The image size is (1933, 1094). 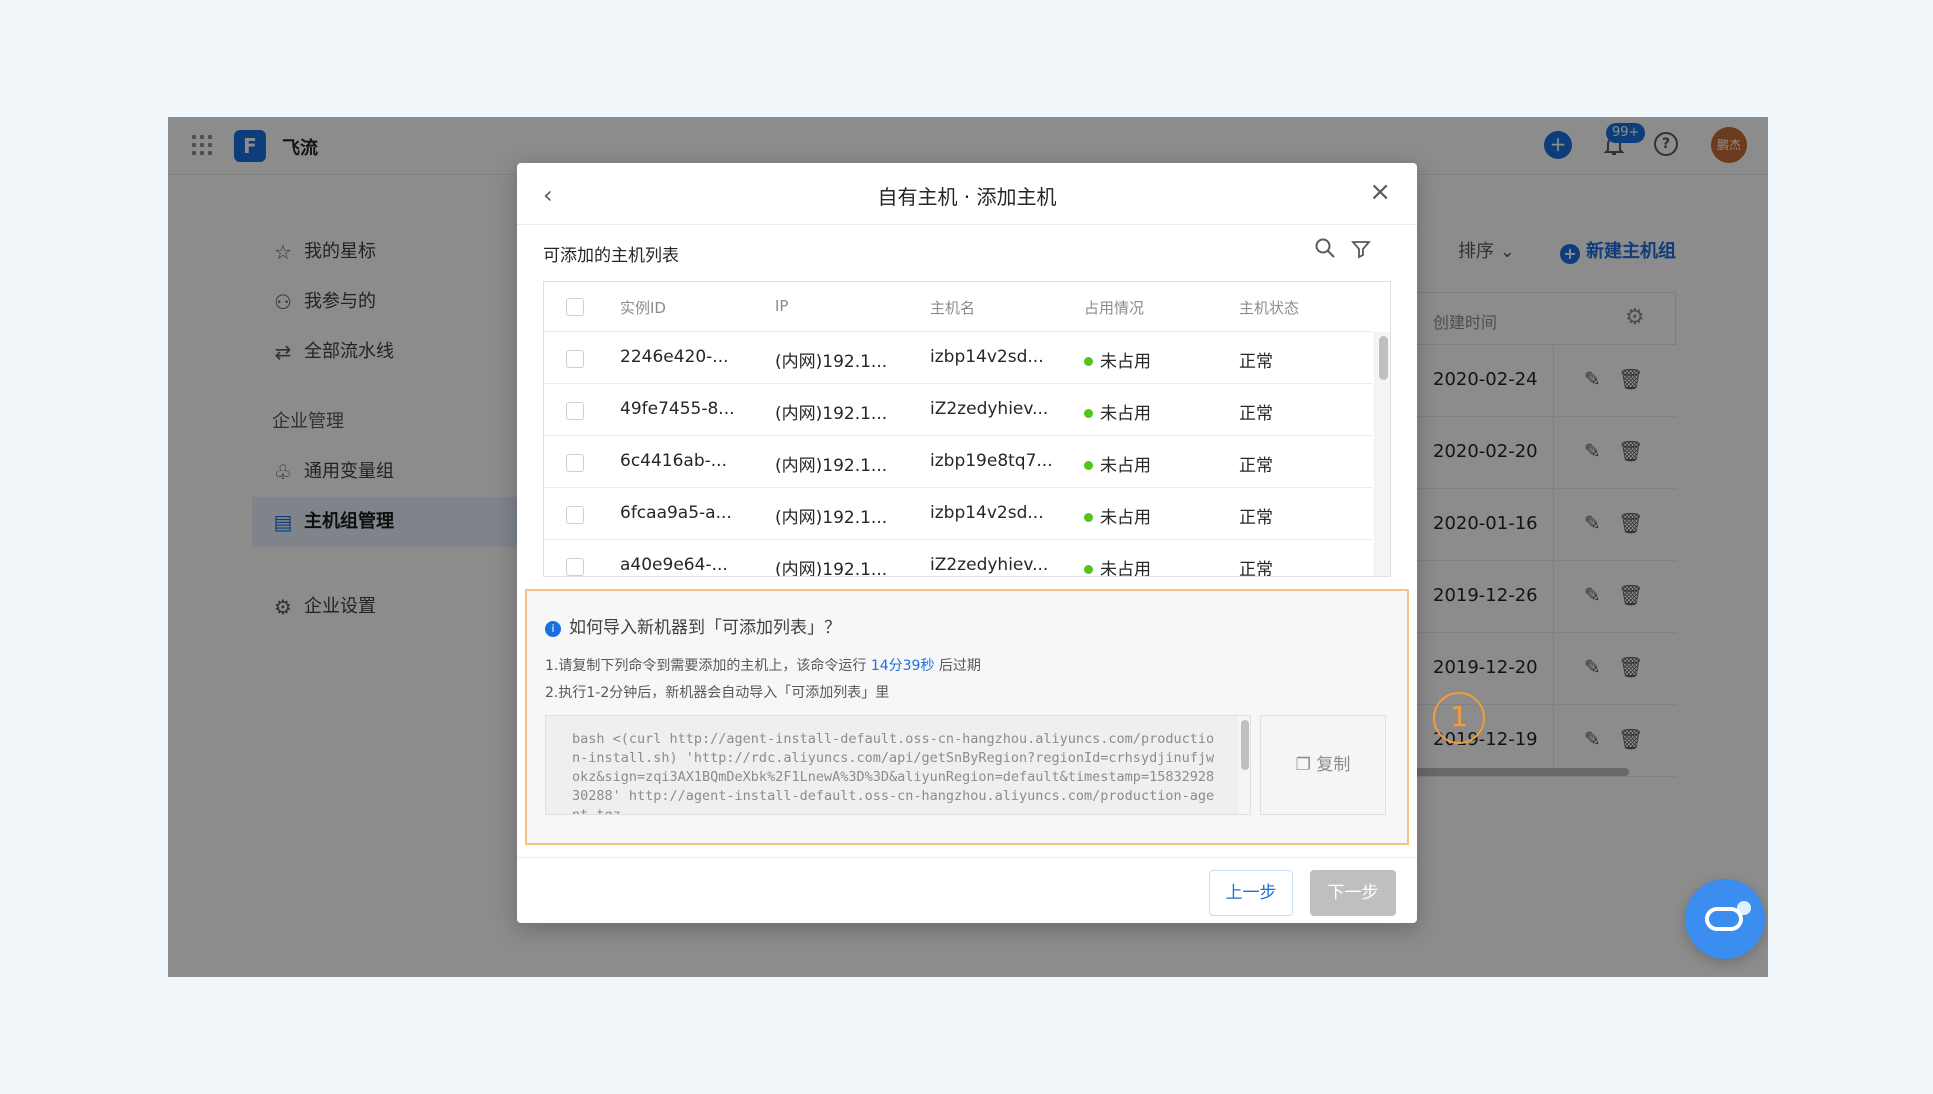 I want to click on modal-header: ‹ 自有主机 · 添加主机 ×, so click(x=967, y=194).